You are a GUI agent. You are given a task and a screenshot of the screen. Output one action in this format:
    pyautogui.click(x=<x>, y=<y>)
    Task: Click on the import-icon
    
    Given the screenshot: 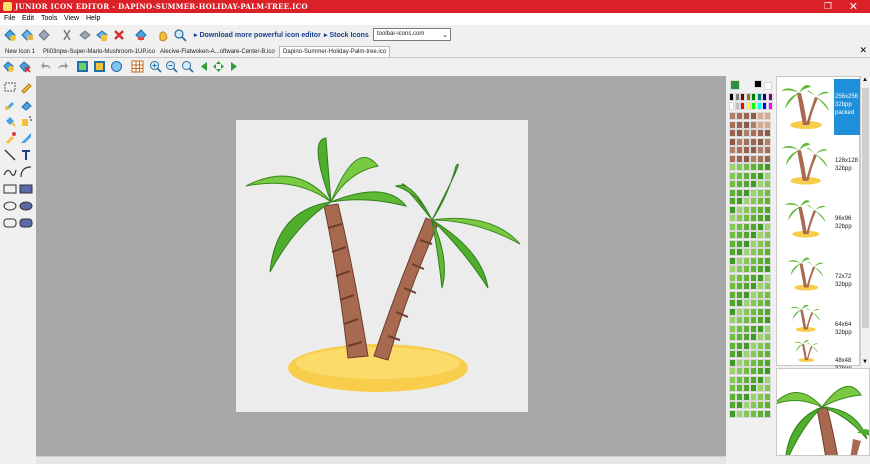 What is the action you would take?
    pyautogui.click(x=82, y=66)
    